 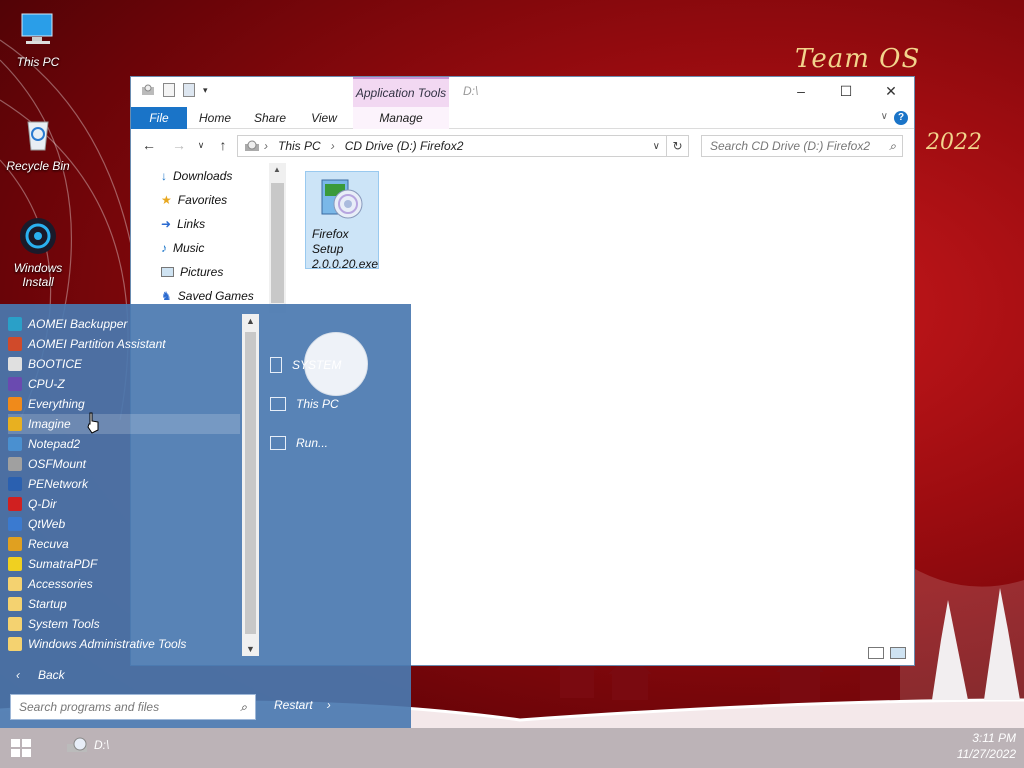 I want to click on program-item: OSFMount, so click(x=124, y=464).